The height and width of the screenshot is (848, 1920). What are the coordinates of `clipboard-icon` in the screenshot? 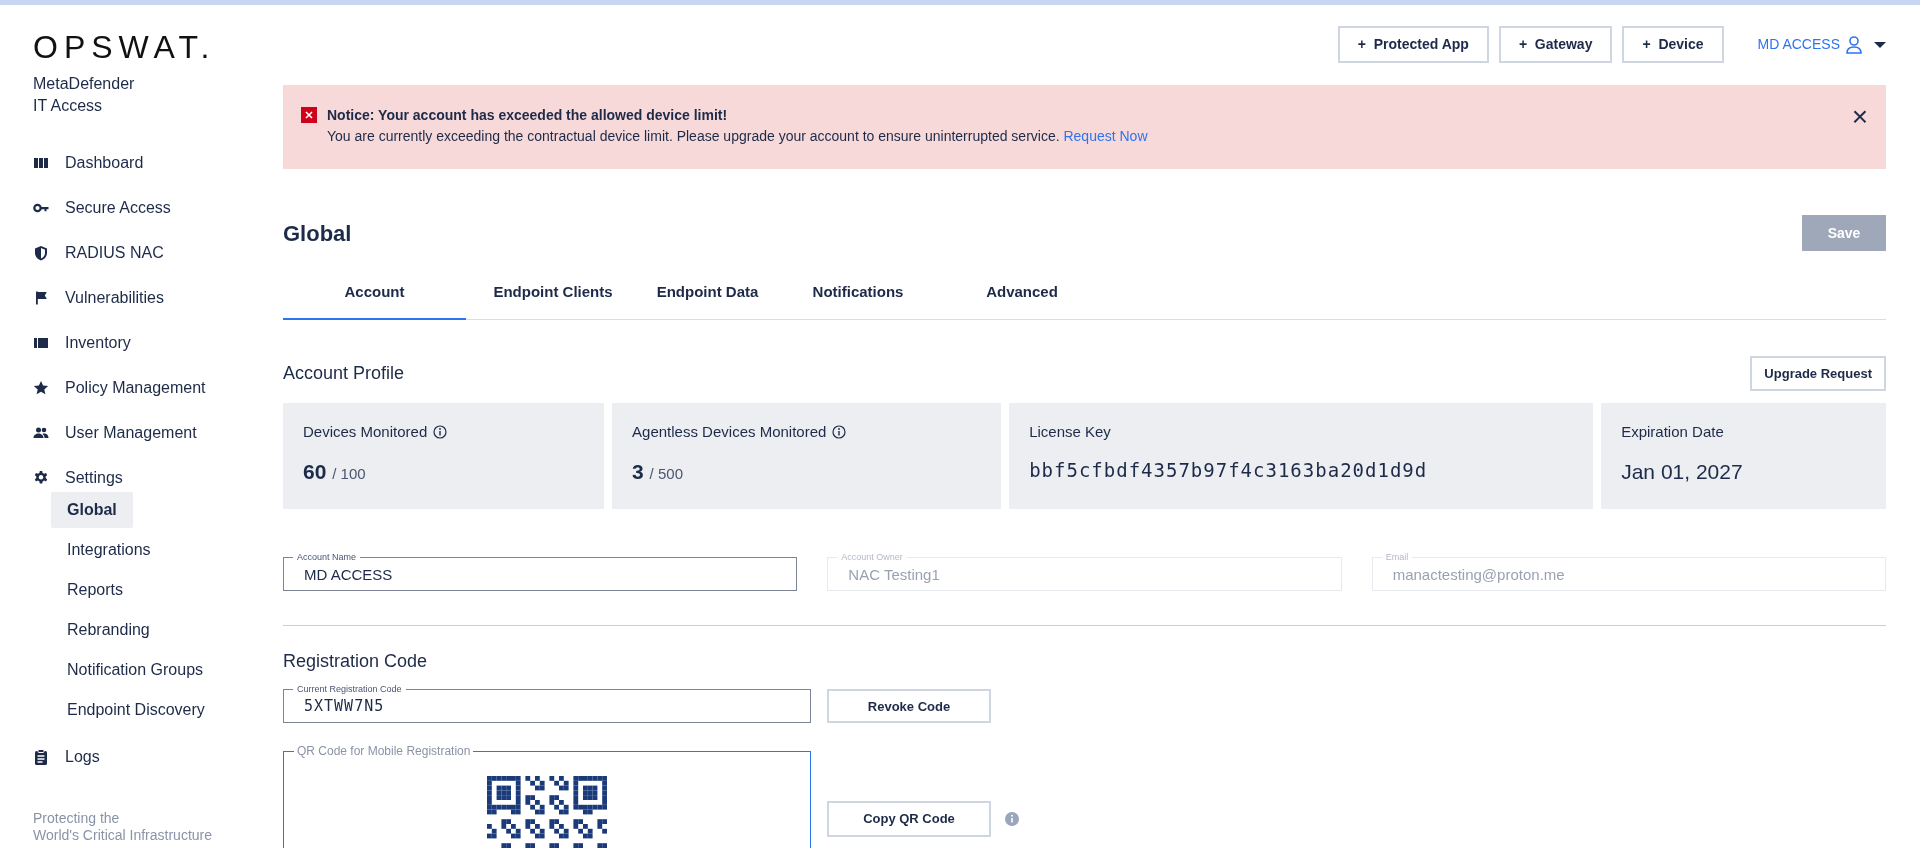 It's located at (41, 756).